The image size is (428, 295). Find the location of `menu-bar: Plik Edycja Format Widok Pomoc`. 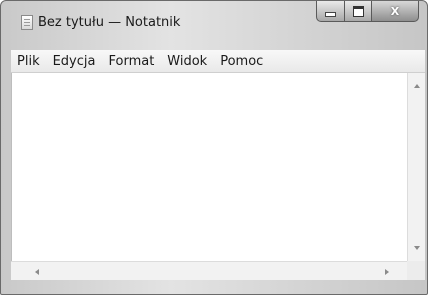

menu-bar: Plik Edycja Format Widok Pomoc is located at coordinates (218, 61).